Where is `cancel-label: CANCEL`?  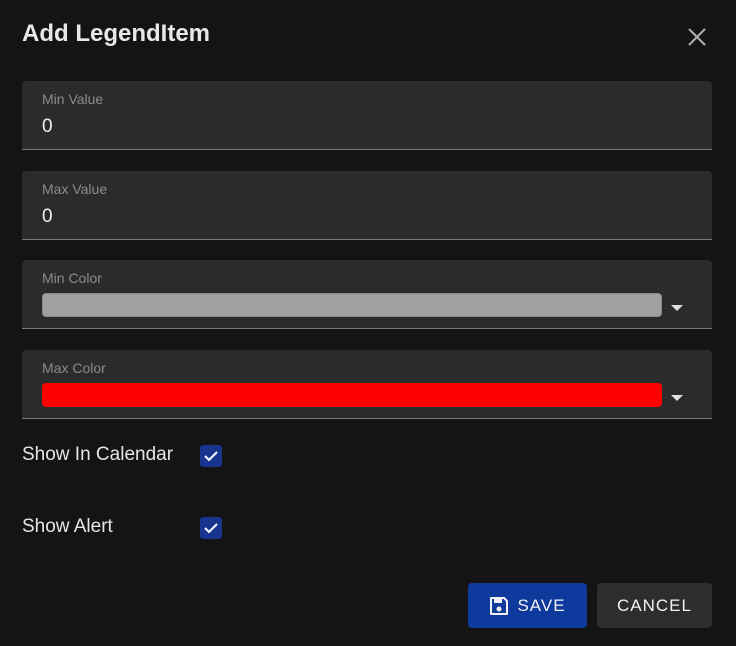 cancel-label: CANCEL is located at coordinates (654, 605).